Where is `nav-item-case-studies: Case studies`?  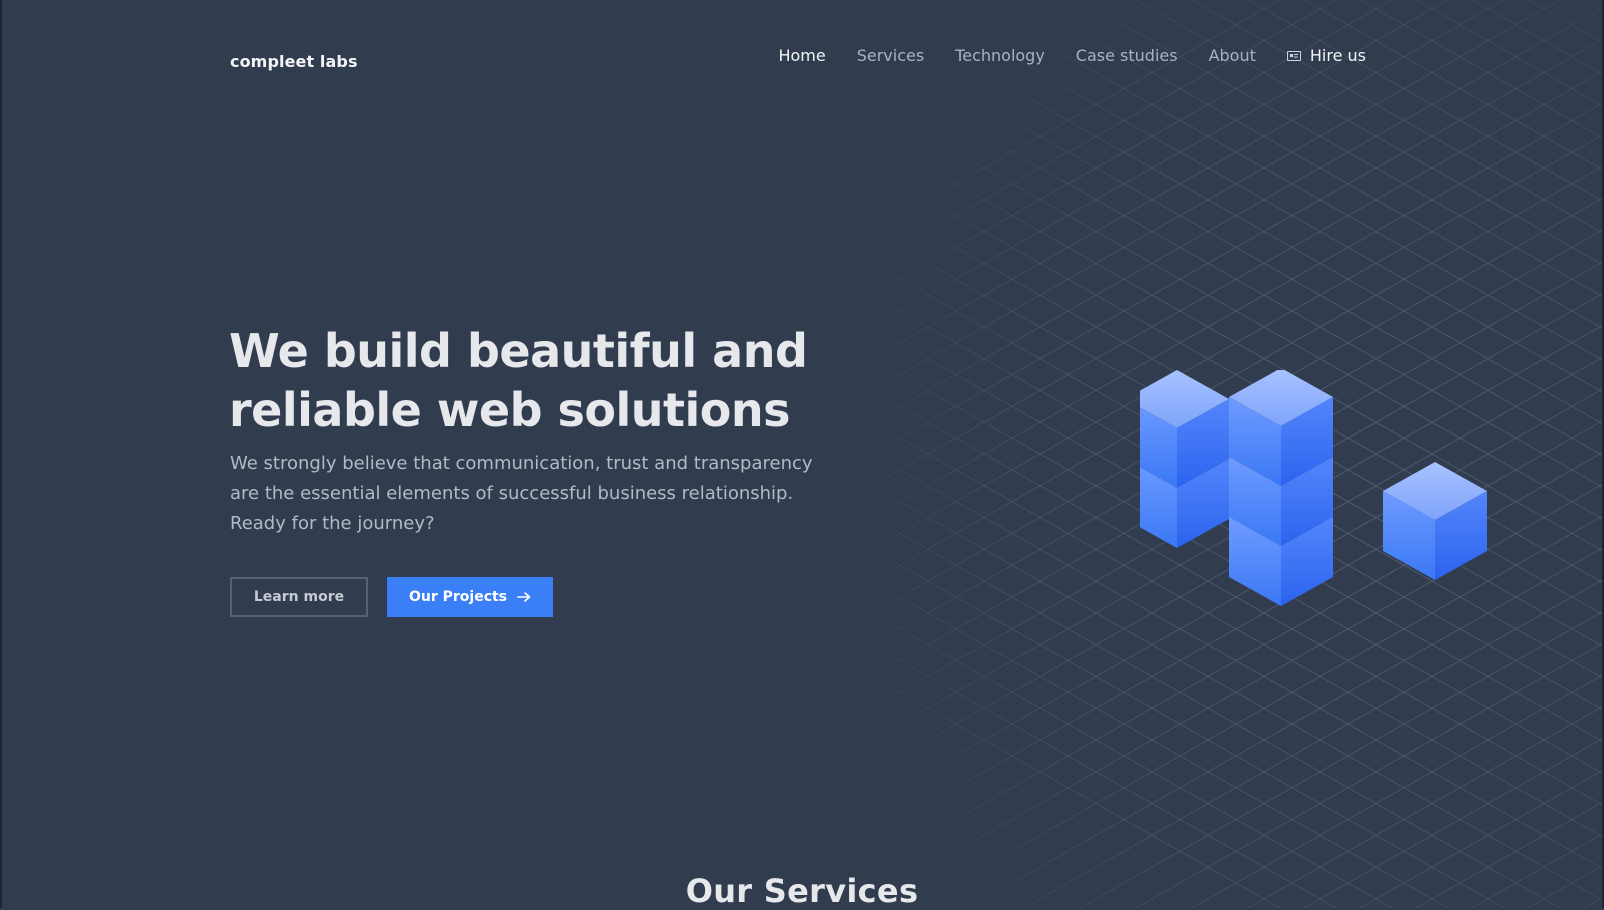
nav-item-case-studies: Case studies is located at coordinates (1127, 55).